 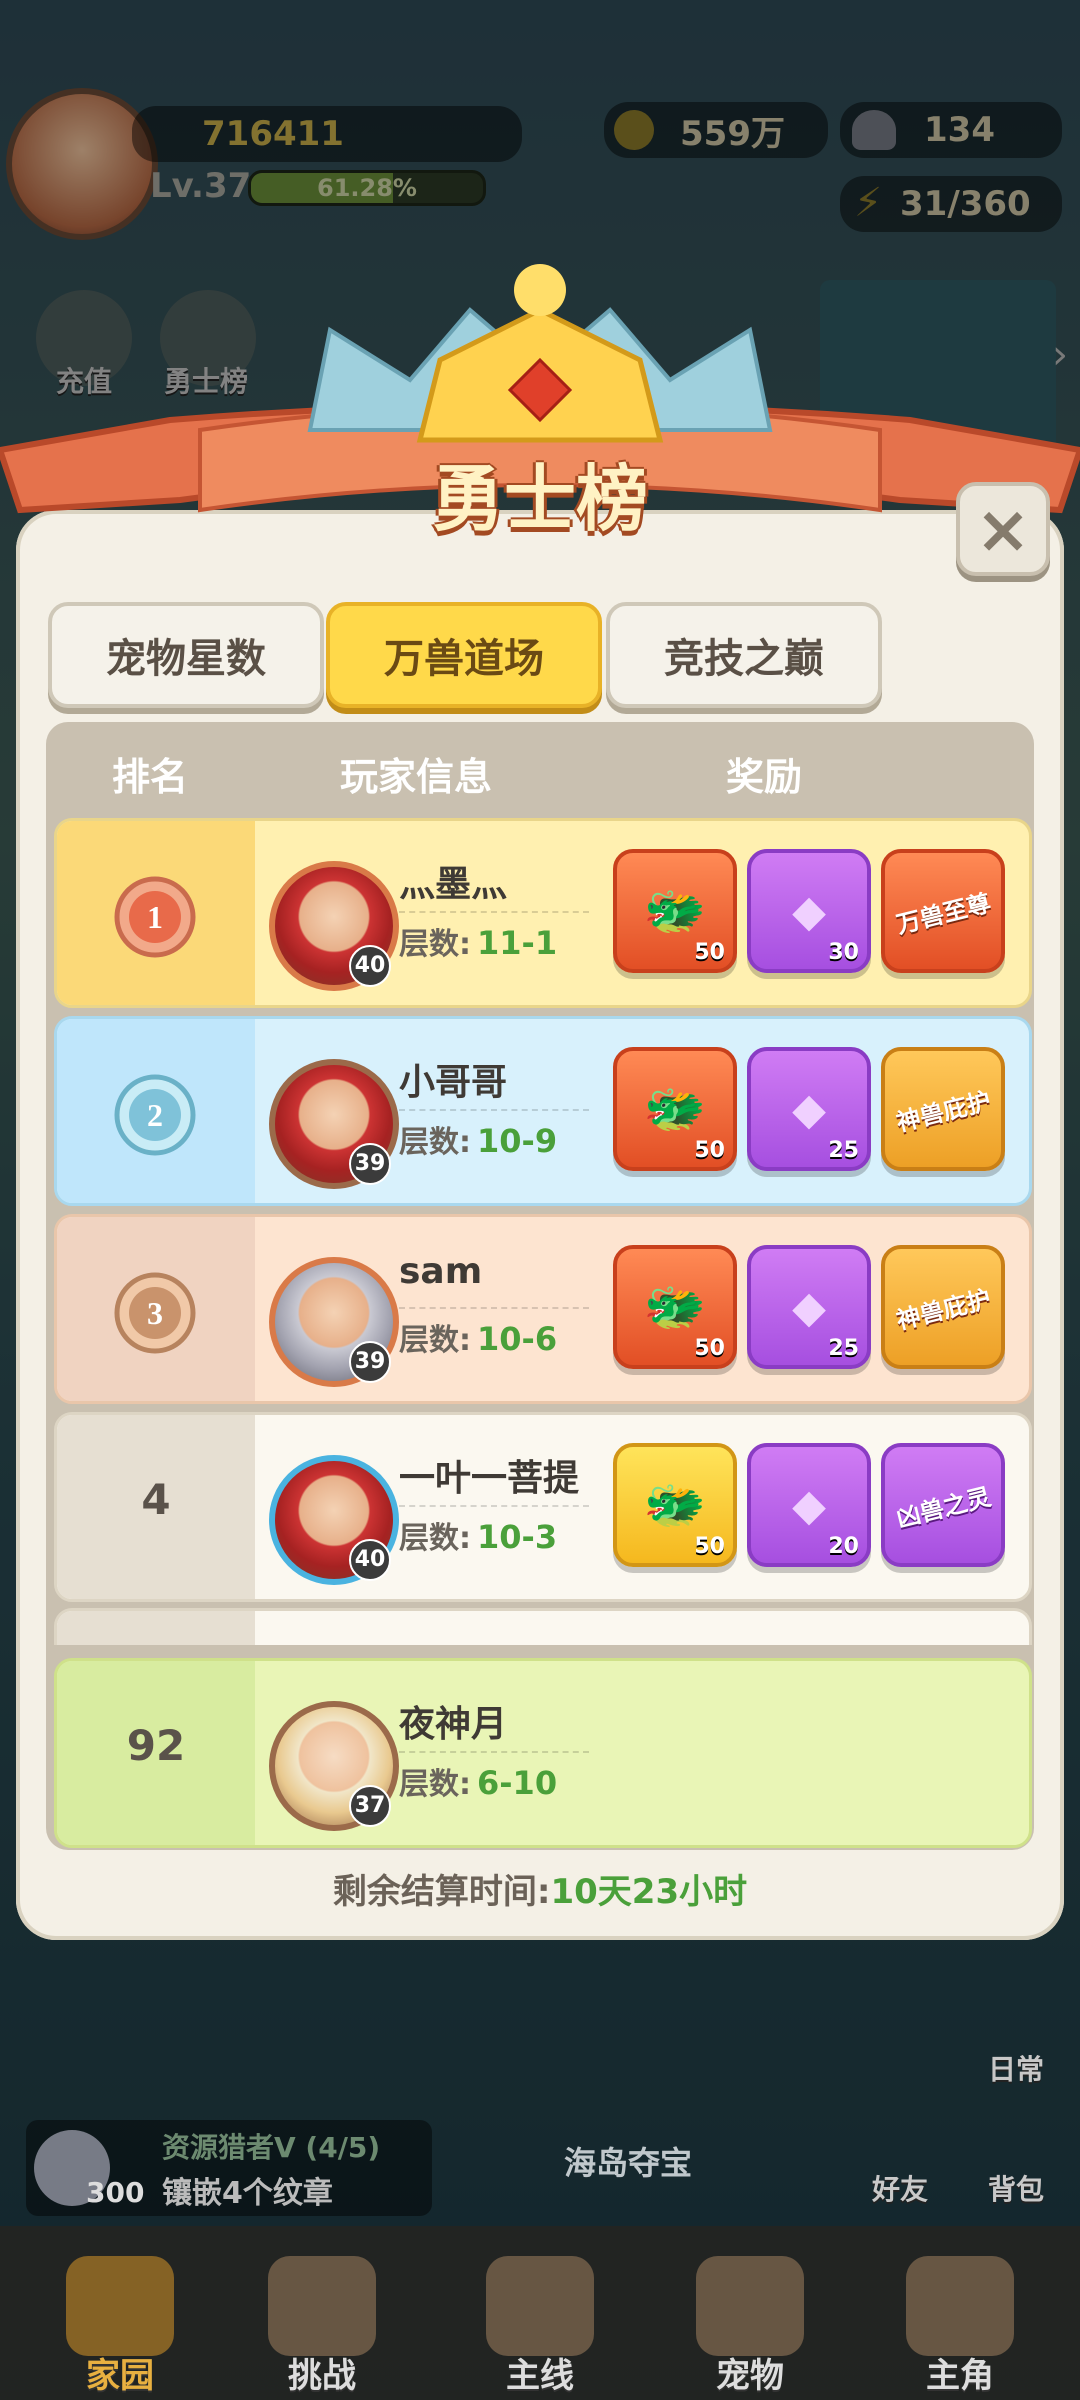 I want to click on medal-number: 2, so click(x=155, y=1115).